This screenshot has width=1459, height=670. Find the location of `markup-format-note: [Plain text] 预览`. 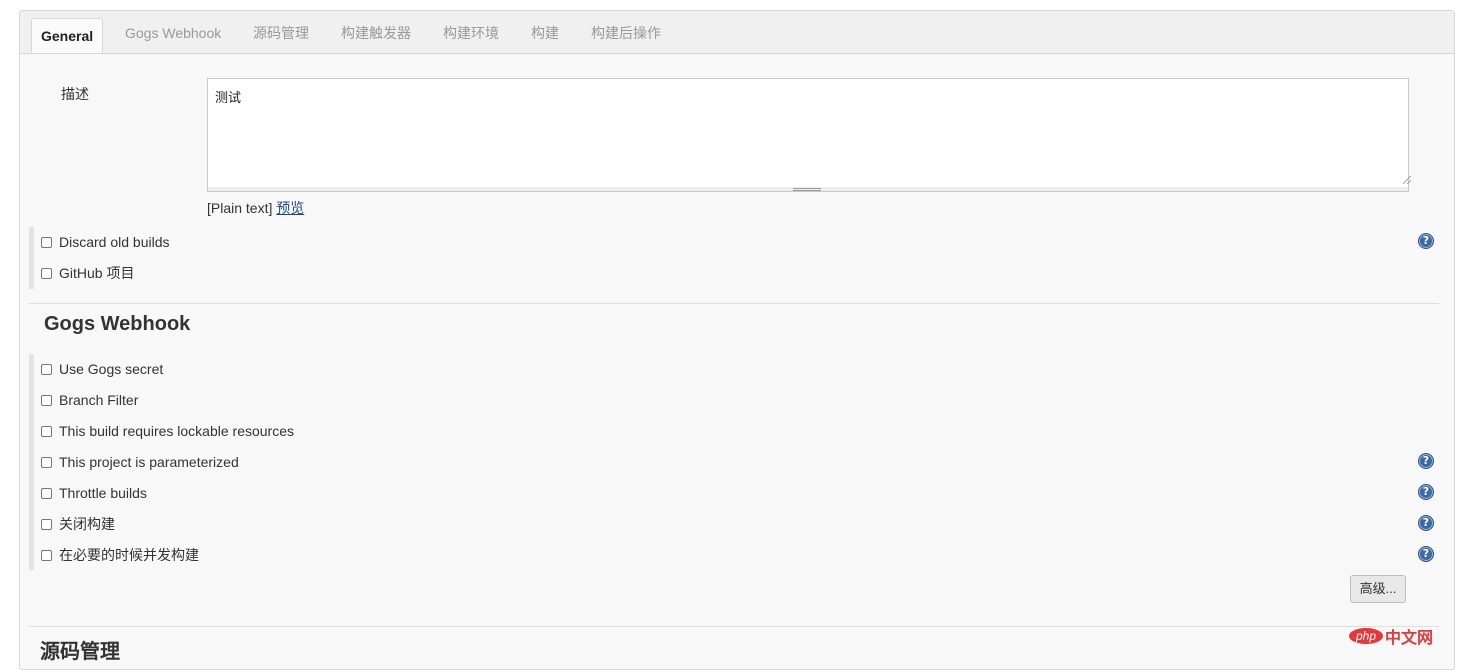

markup-format-note: [Plain text] 预览 is located at coordinates (255, 208).